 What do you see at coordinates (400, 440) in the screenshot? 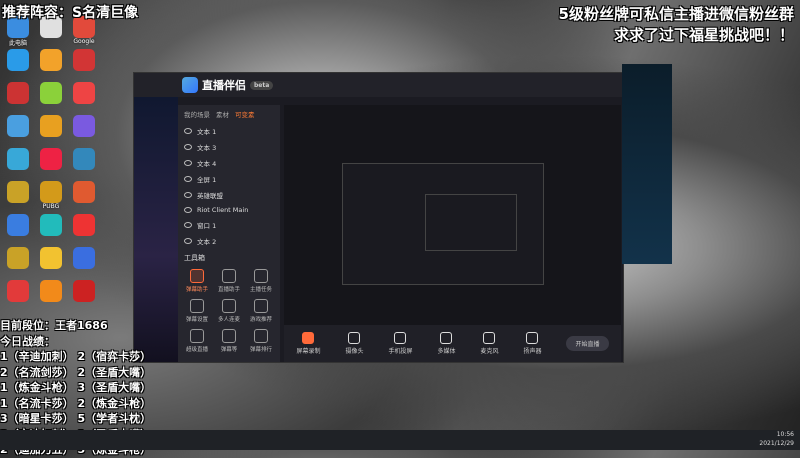
I see `windows-taskbar` at bounding box center [400, 440].